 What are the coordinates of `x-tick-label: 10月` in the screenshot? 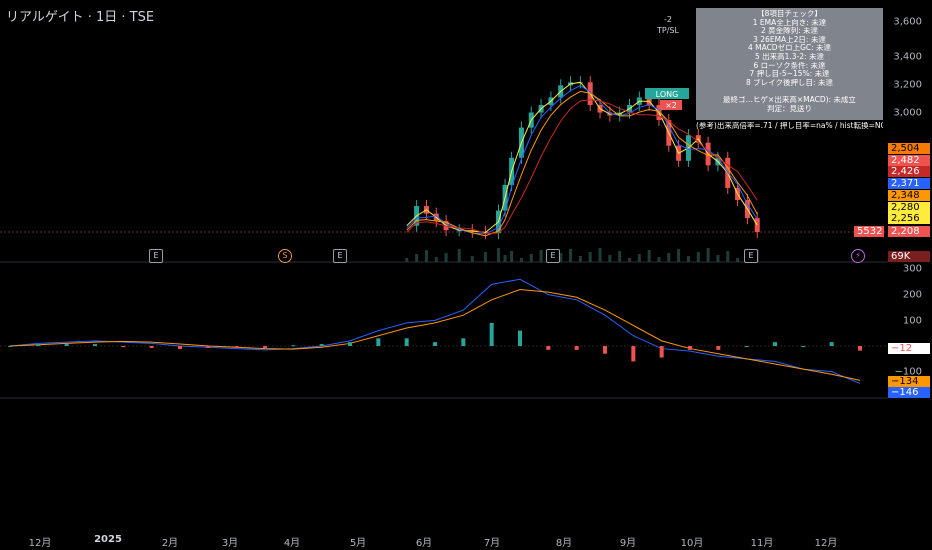 It's located at (692, 543).